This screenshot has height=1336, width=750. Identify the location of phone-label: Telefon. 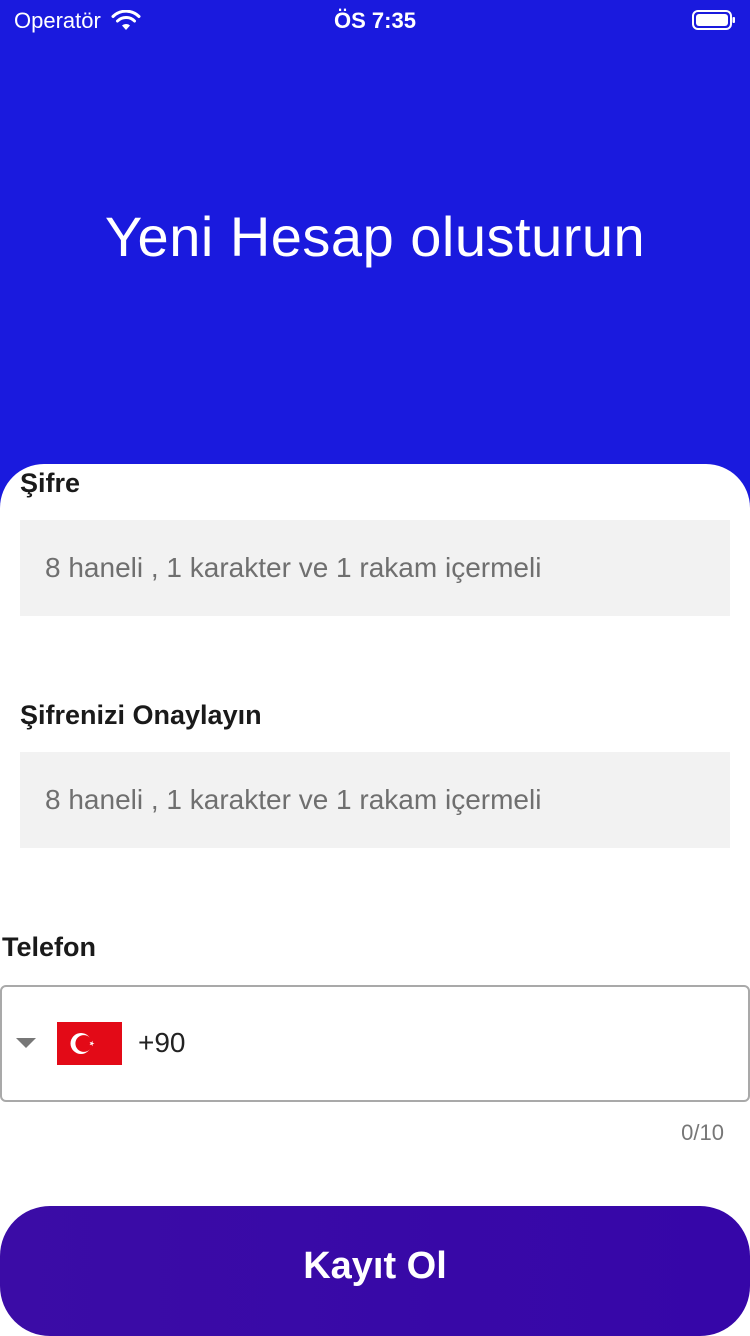
(49, 947).